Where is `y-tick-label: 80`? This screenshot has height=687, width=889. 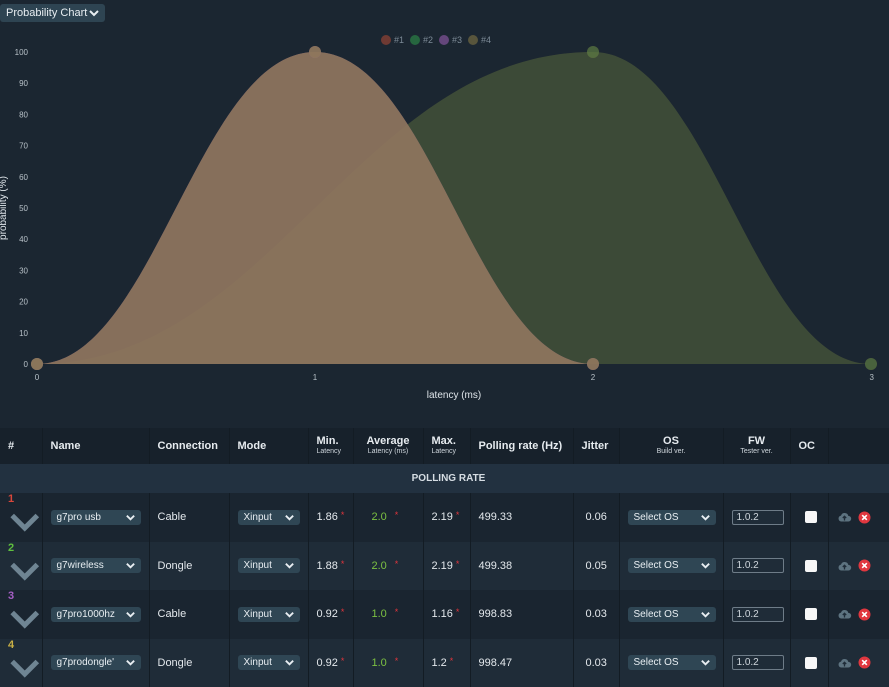 y-tick-label: 80 is located at coordinates (23, 114).